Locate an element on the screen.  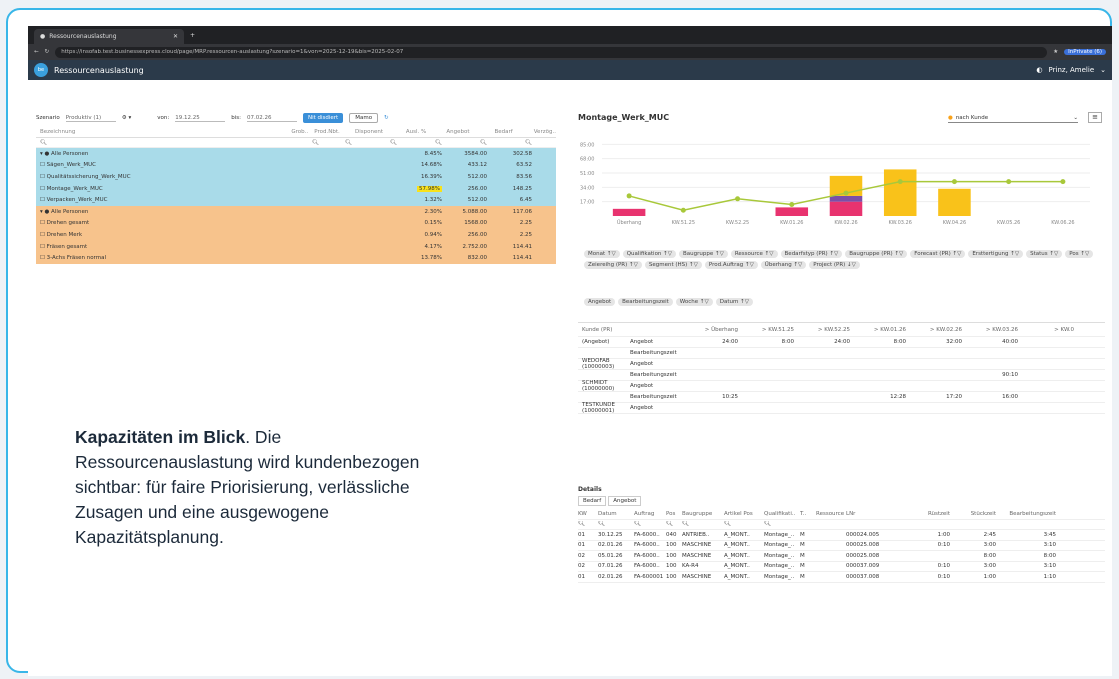
pivot-chip: Prod.Auftrag ↑▽ is located at coordinates (731, 265).